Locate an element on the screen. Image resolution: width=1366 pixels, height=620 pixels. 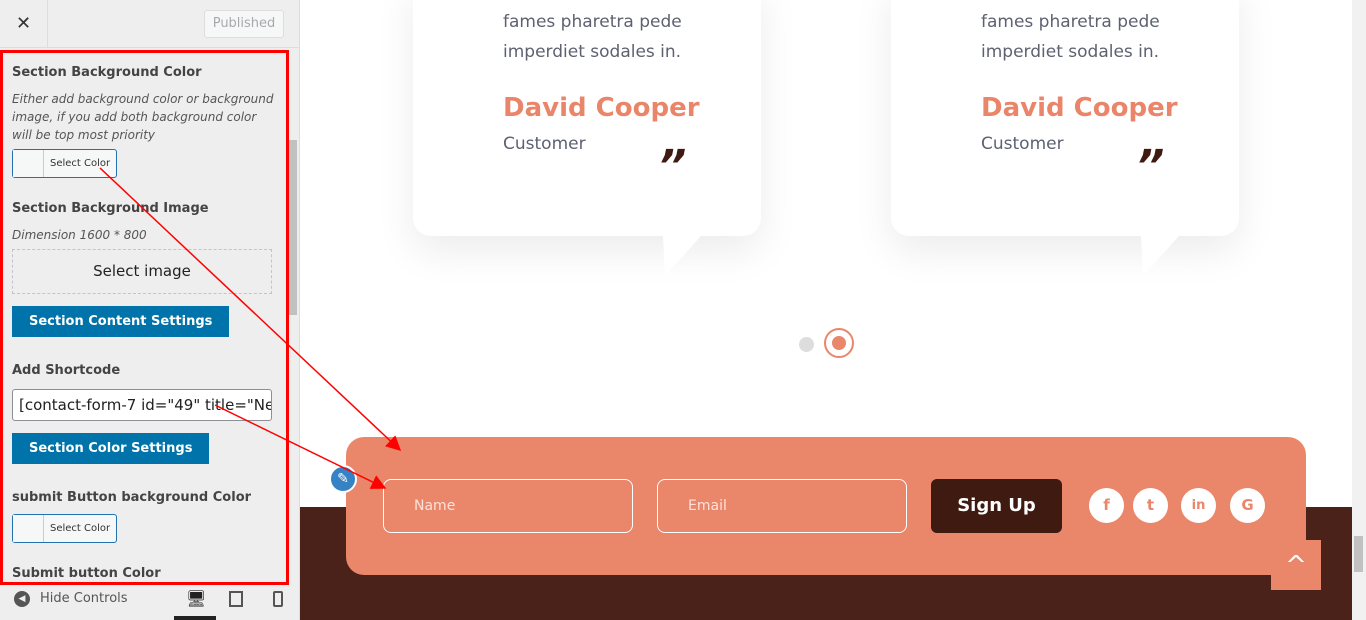
annotation-arrows is located at coordinates (250, 328).